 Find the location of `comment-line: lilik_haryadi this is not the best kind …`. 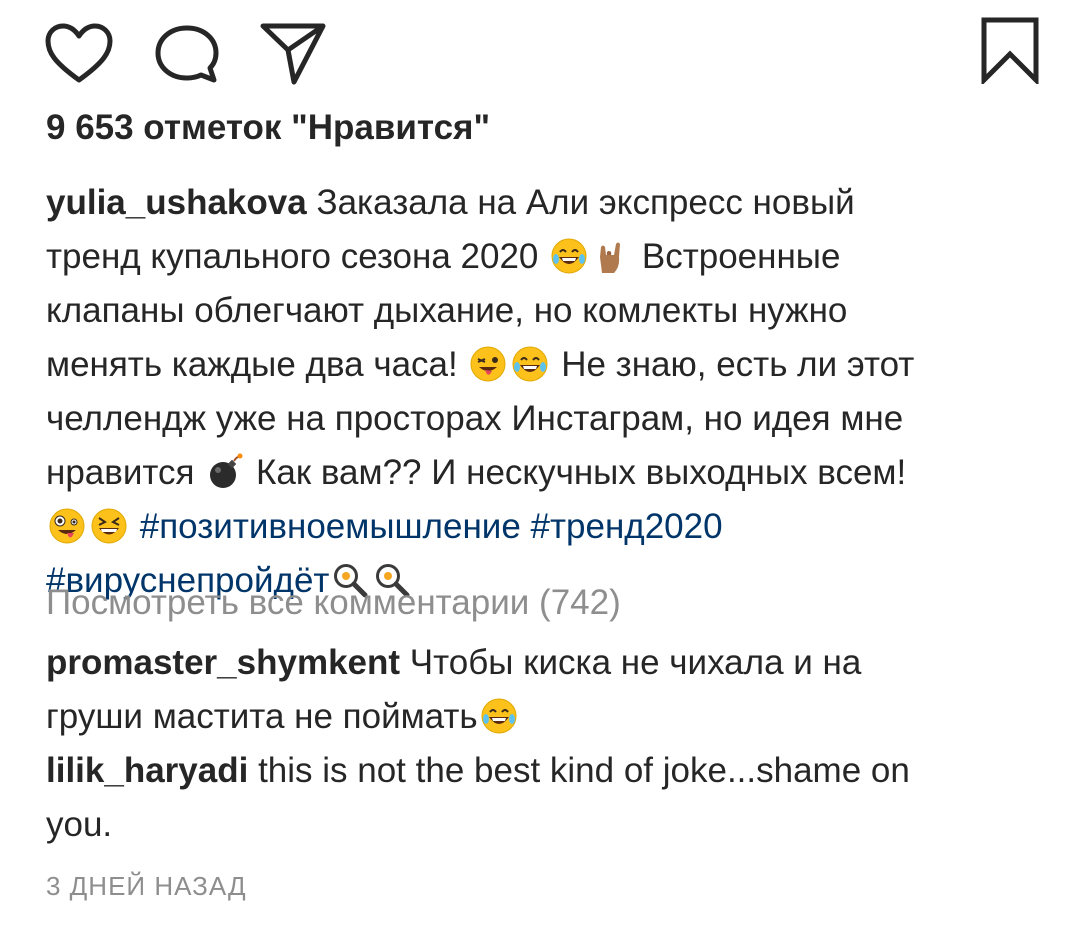

comment-line: lilik_haryadi this is not the best kind … is located at coordinates (546, 771).